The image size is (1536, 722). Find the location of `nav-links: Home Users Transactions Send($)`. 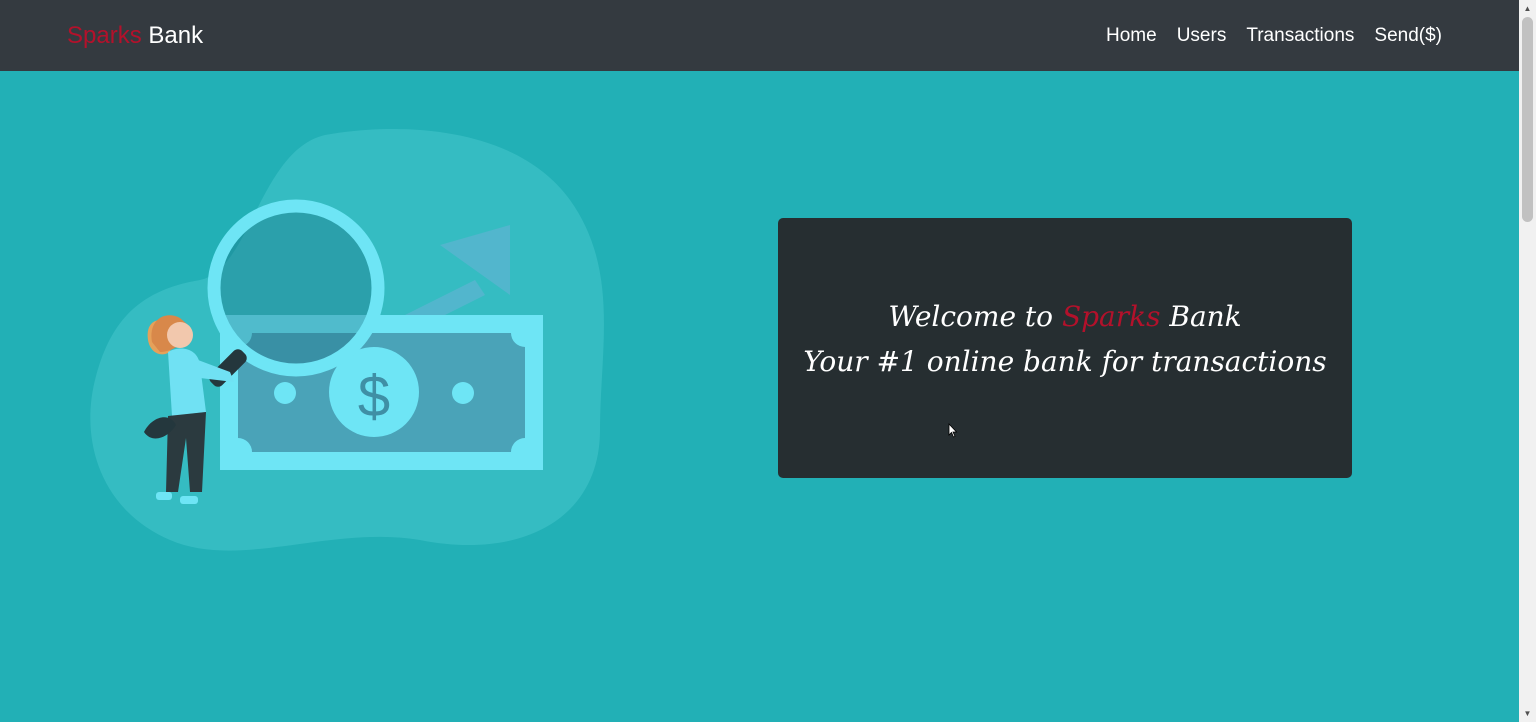

nav-links: Home Users Transactions Send($) is located at coordinates (1274, 36).